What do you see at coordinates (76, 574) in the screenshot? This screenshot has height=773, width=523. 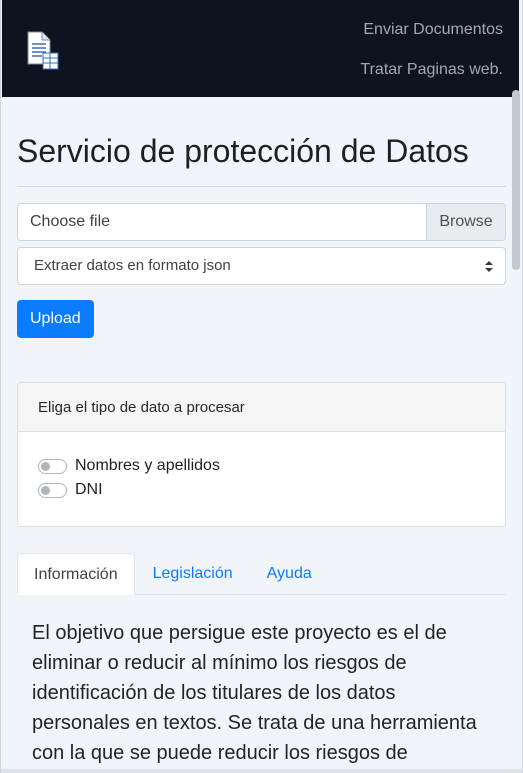 I see `tab-informacion: Información` at bounding box center [76, 574].